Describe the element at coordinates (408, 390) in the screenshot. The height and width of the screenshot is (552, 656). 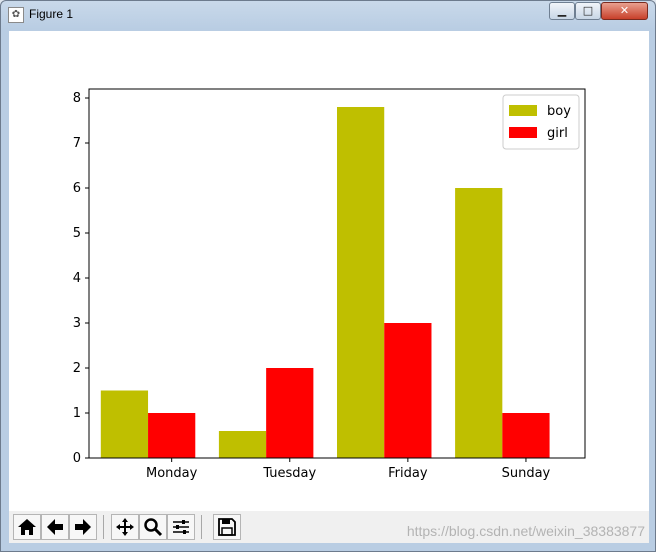
I see `bar-girl-friday` at that location.